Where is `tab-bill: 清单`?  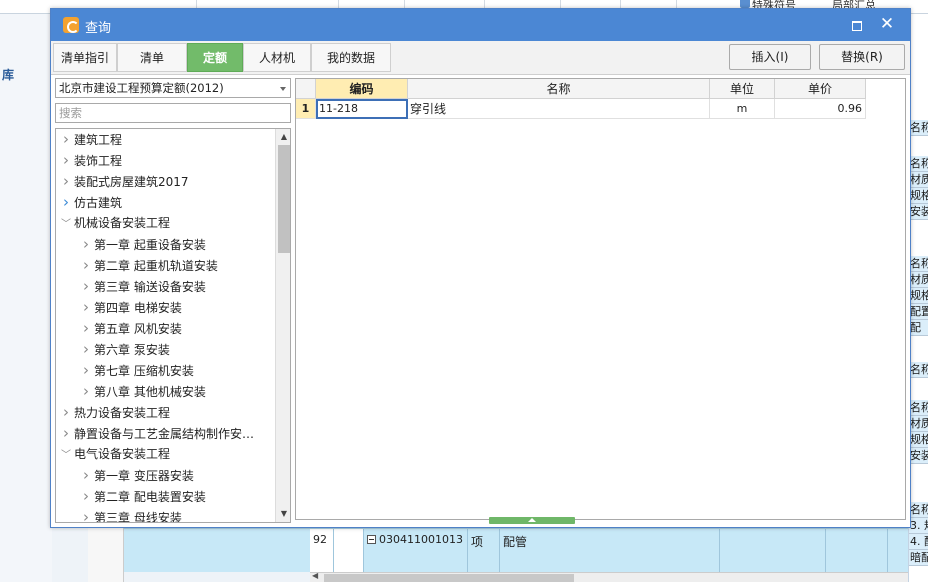 tab-bill: 清单 is located at coordinates (152, 57).